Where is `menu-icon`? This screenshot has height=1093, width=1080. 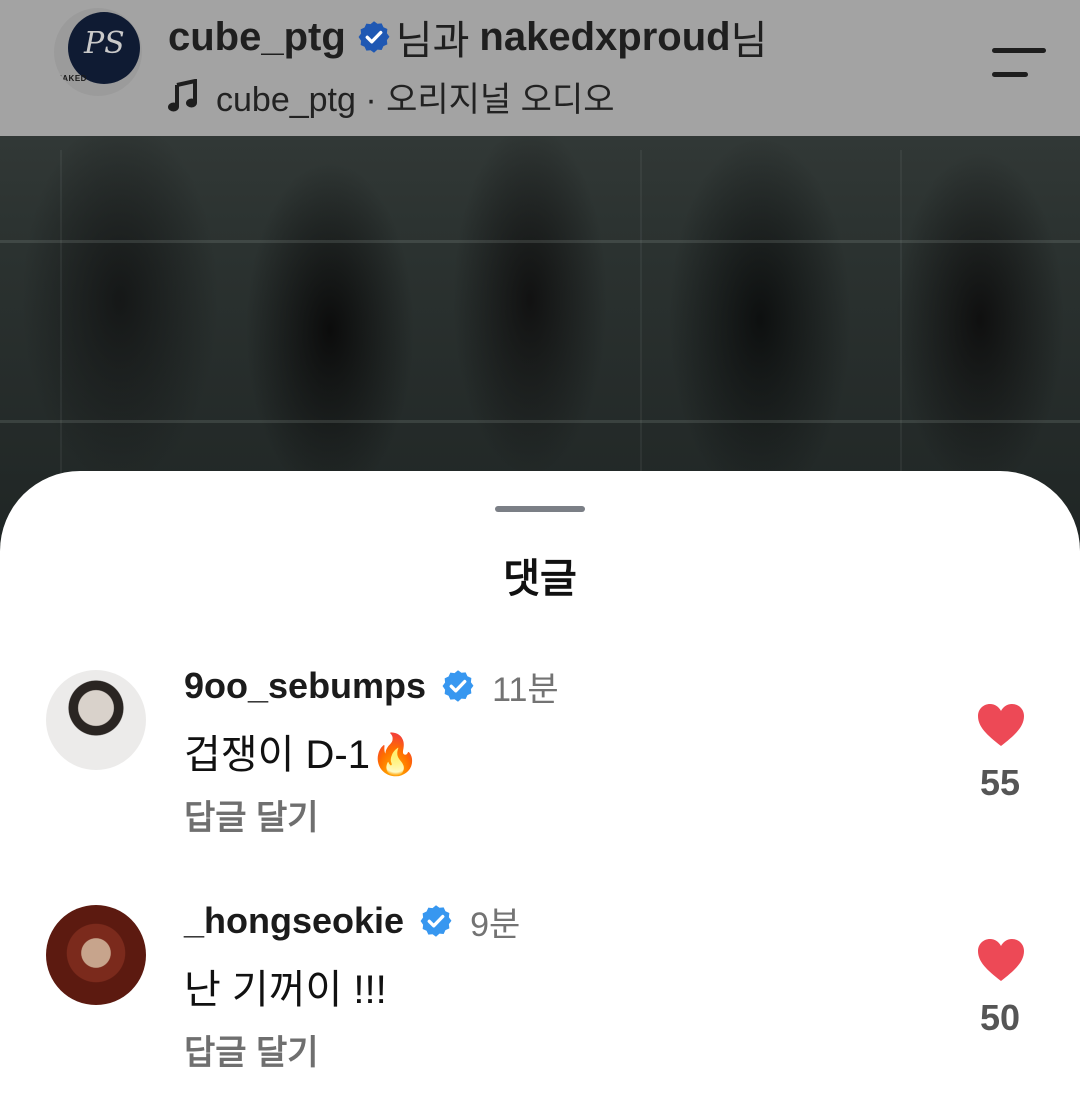 menu-icon is located at coordinates (1018, 63).